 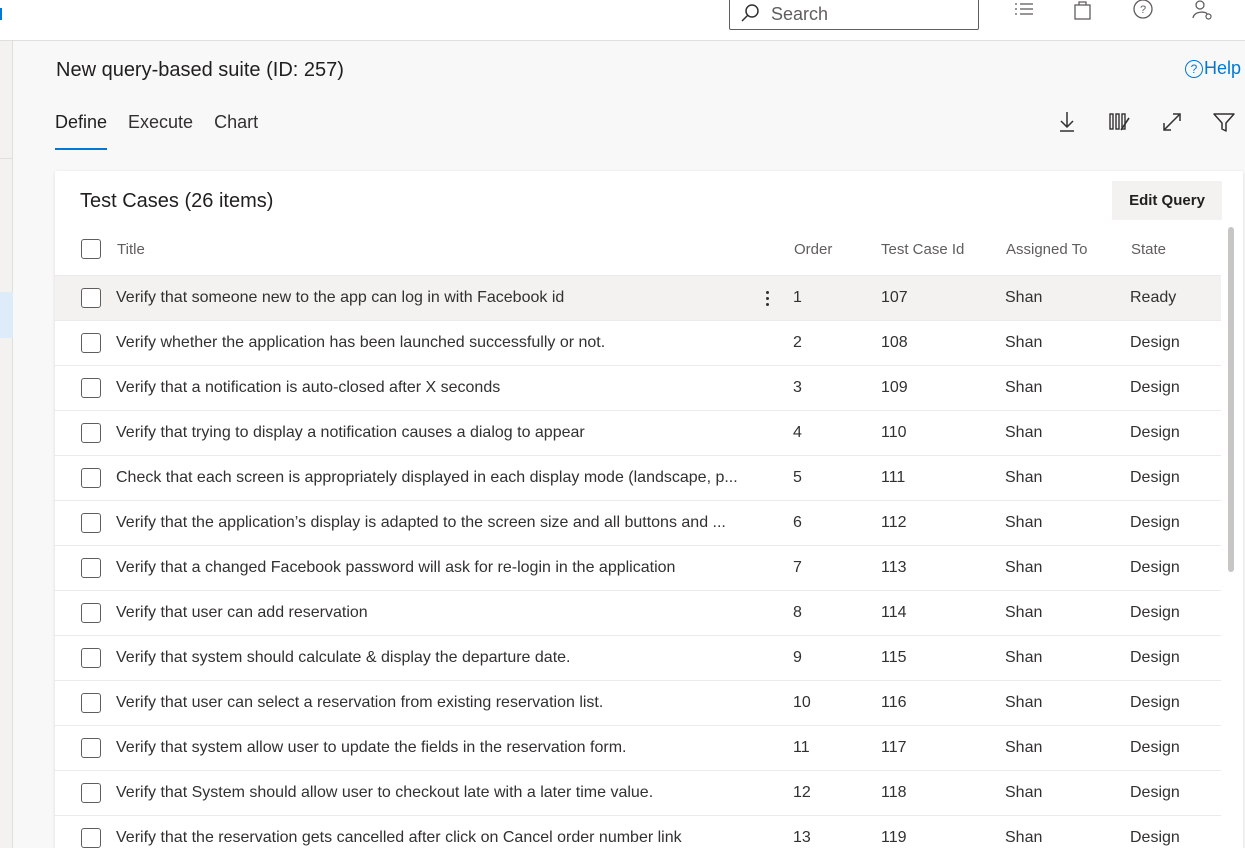 What do you see at coordinates (922, 249) in the screenshot?
I see `column-test-case-id: Test Case Id` at bounding box center [922, 249].